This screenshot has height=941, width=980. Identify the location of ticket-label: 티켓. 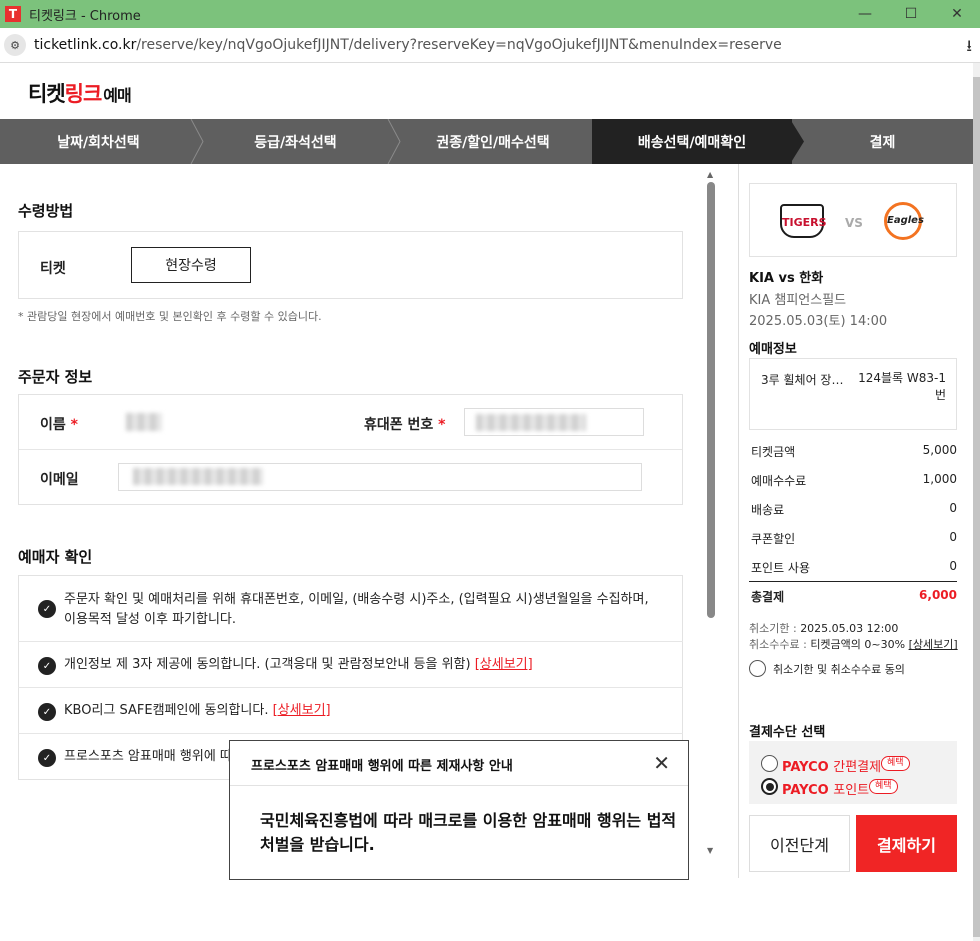
(53, 269).